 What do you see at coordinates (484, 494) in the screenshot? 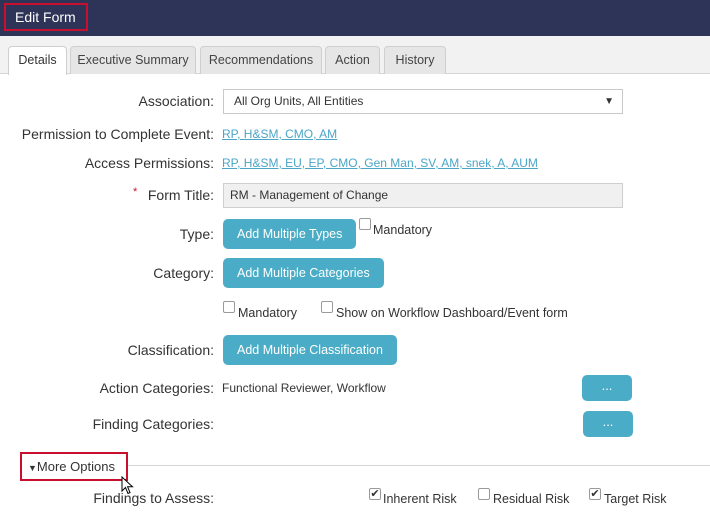
I see `residual-risk-checkbox` at bounding box center [484, 494].